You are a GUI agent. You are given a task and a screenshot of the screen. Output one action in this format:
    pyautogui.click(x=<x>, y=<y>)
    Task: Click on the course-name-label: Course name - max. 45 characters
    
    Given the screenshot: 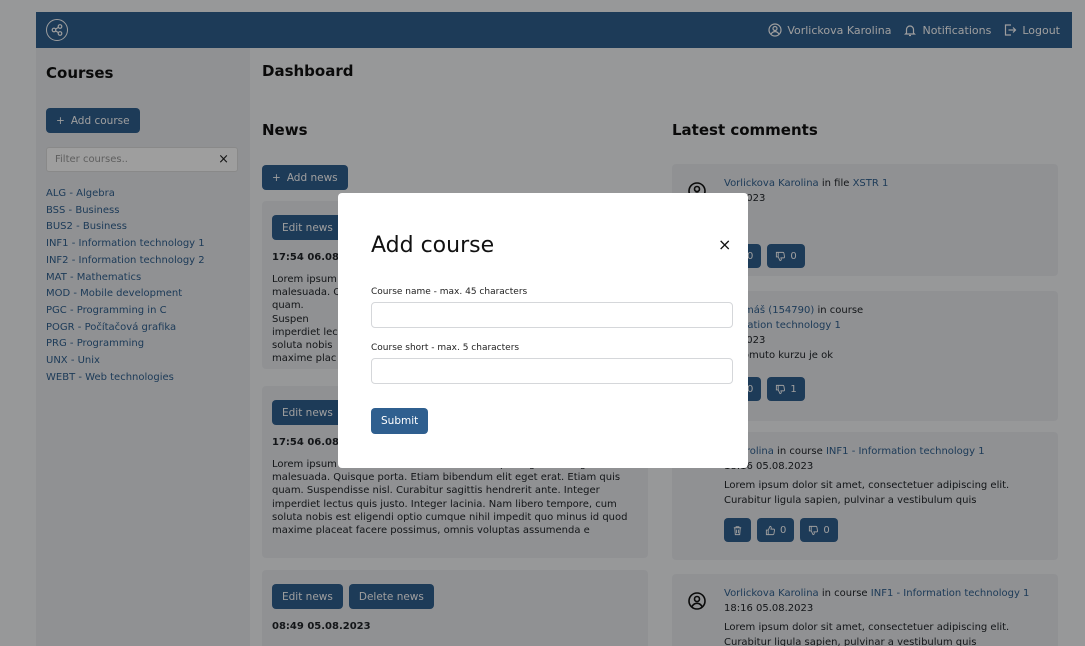 What is the action you would take?
    pyautogui.click(x=449, y=292)
    